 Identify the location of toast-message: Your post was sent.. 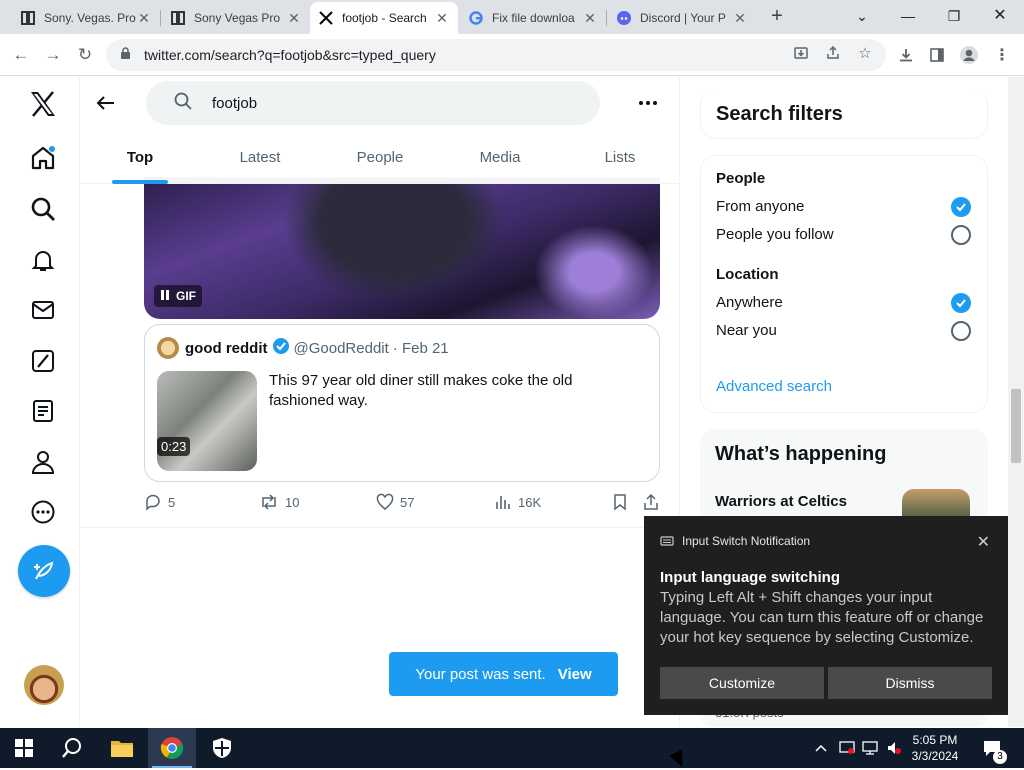
(480, 674).